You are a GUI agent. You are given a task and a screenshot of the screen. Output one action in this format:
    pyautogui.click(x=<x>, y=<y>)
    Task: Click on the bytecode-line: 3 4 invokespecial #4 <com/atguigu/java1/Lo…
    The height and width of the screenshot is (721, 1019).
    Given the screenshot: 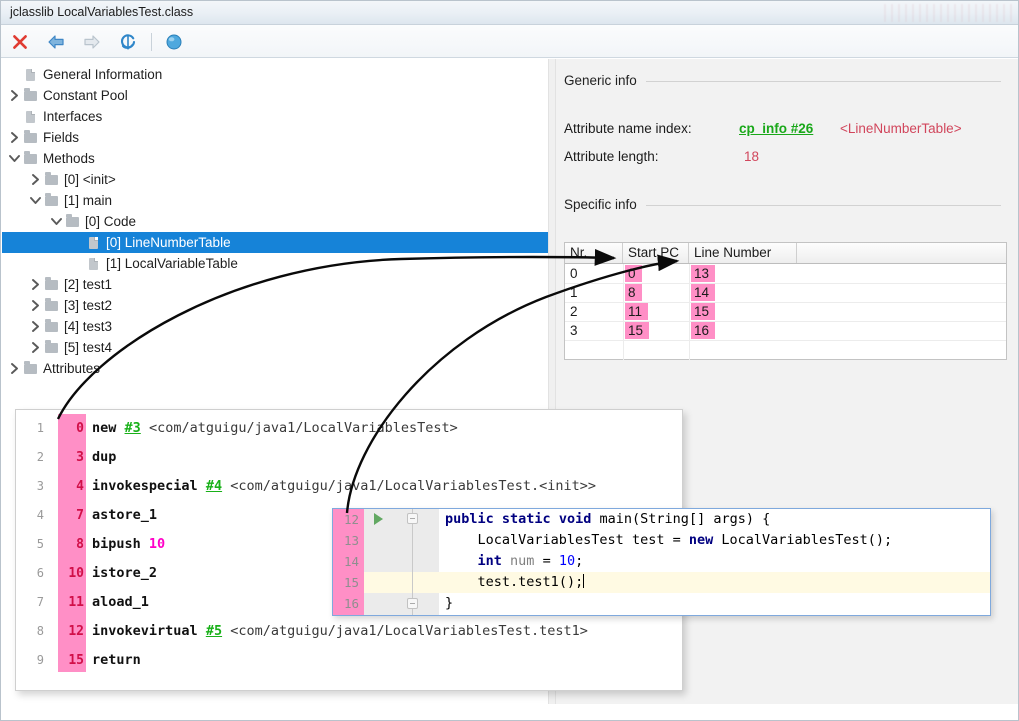 What is the action you would take?
    pyautogui.click(x=346, y=486)
    